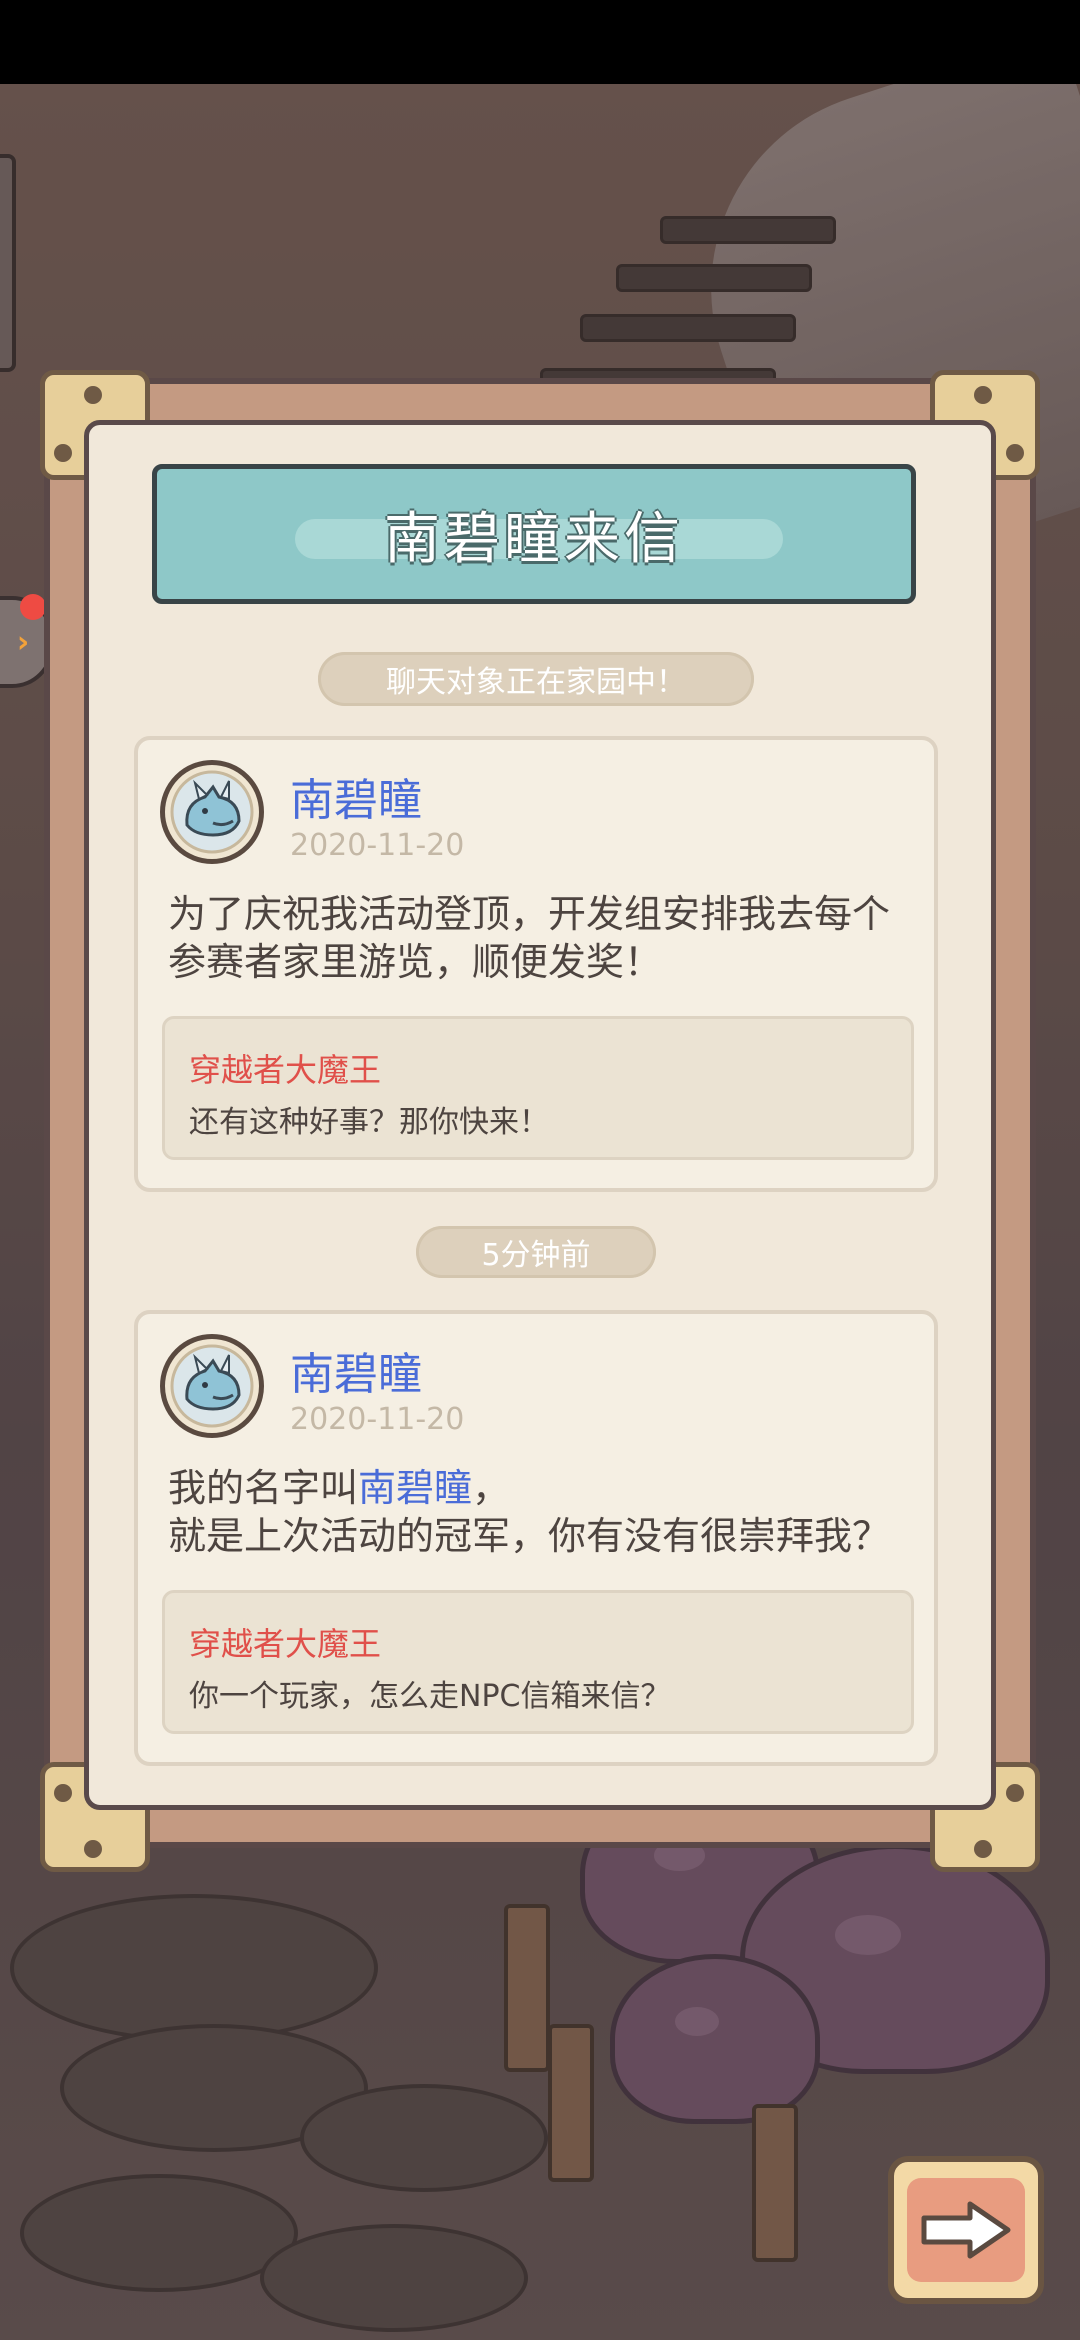 This screenshot has height=2340, width=1080. I want to click on message-line: 为了庆祝我活动登顶，开发组安排我去每个, so click(529, 914).